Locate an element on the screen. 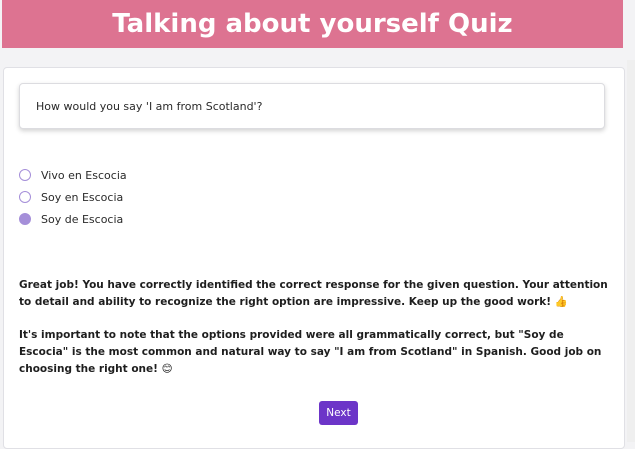 This screenshot has width=635, height=449. option-soy-en-escocia: Soy en Escocia is located at coordinates (73, 197).